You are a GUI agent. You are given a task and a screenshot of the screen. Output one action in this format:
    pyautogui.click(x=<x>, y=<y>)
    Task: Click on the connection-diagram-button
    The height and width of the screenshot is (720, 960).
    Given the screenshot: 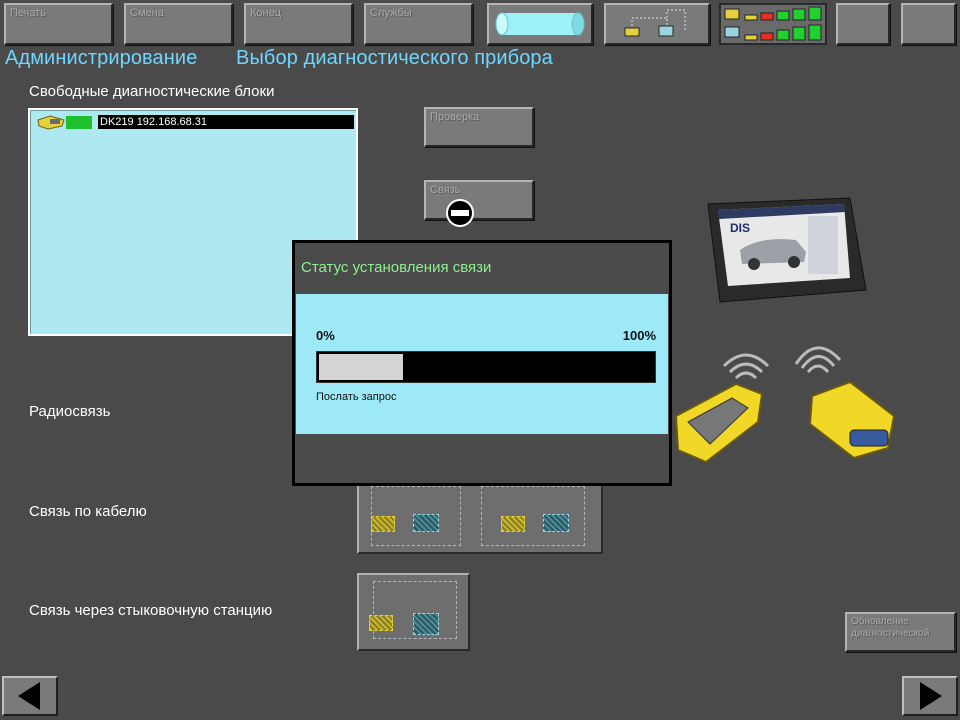 What is the action you would take?
    pyautogui.click(x=657, y=24)
    